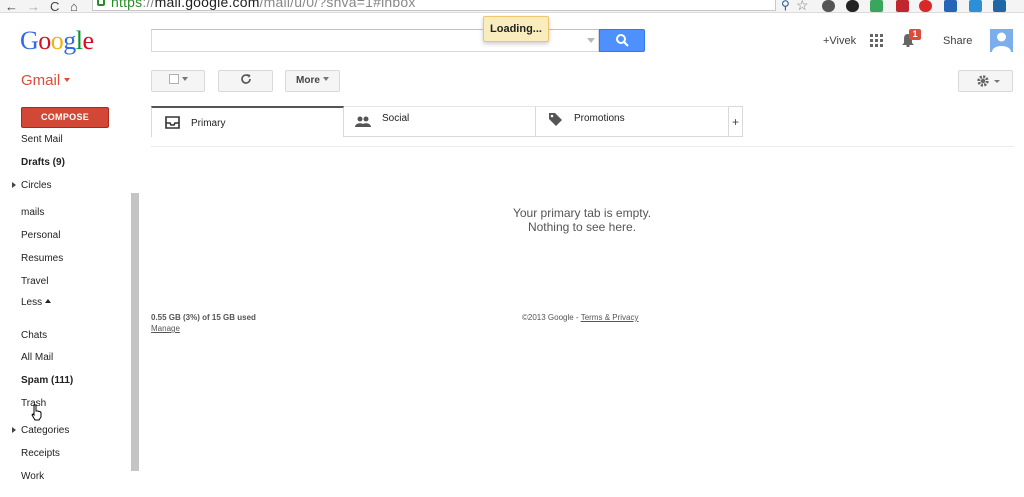 The width and height of the screenshot is (1024, 497). I want to click on search-icon, so click(622, 40).